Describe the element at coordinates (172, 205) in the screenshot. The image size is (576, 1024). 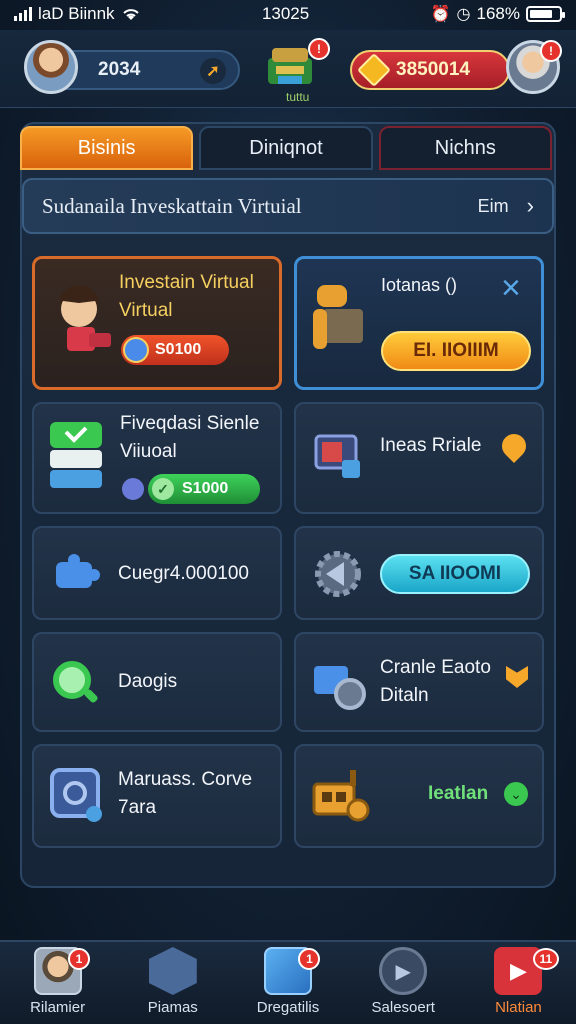
I see `section-title: Sudanaila Inveskattain Virtuial` at that location.